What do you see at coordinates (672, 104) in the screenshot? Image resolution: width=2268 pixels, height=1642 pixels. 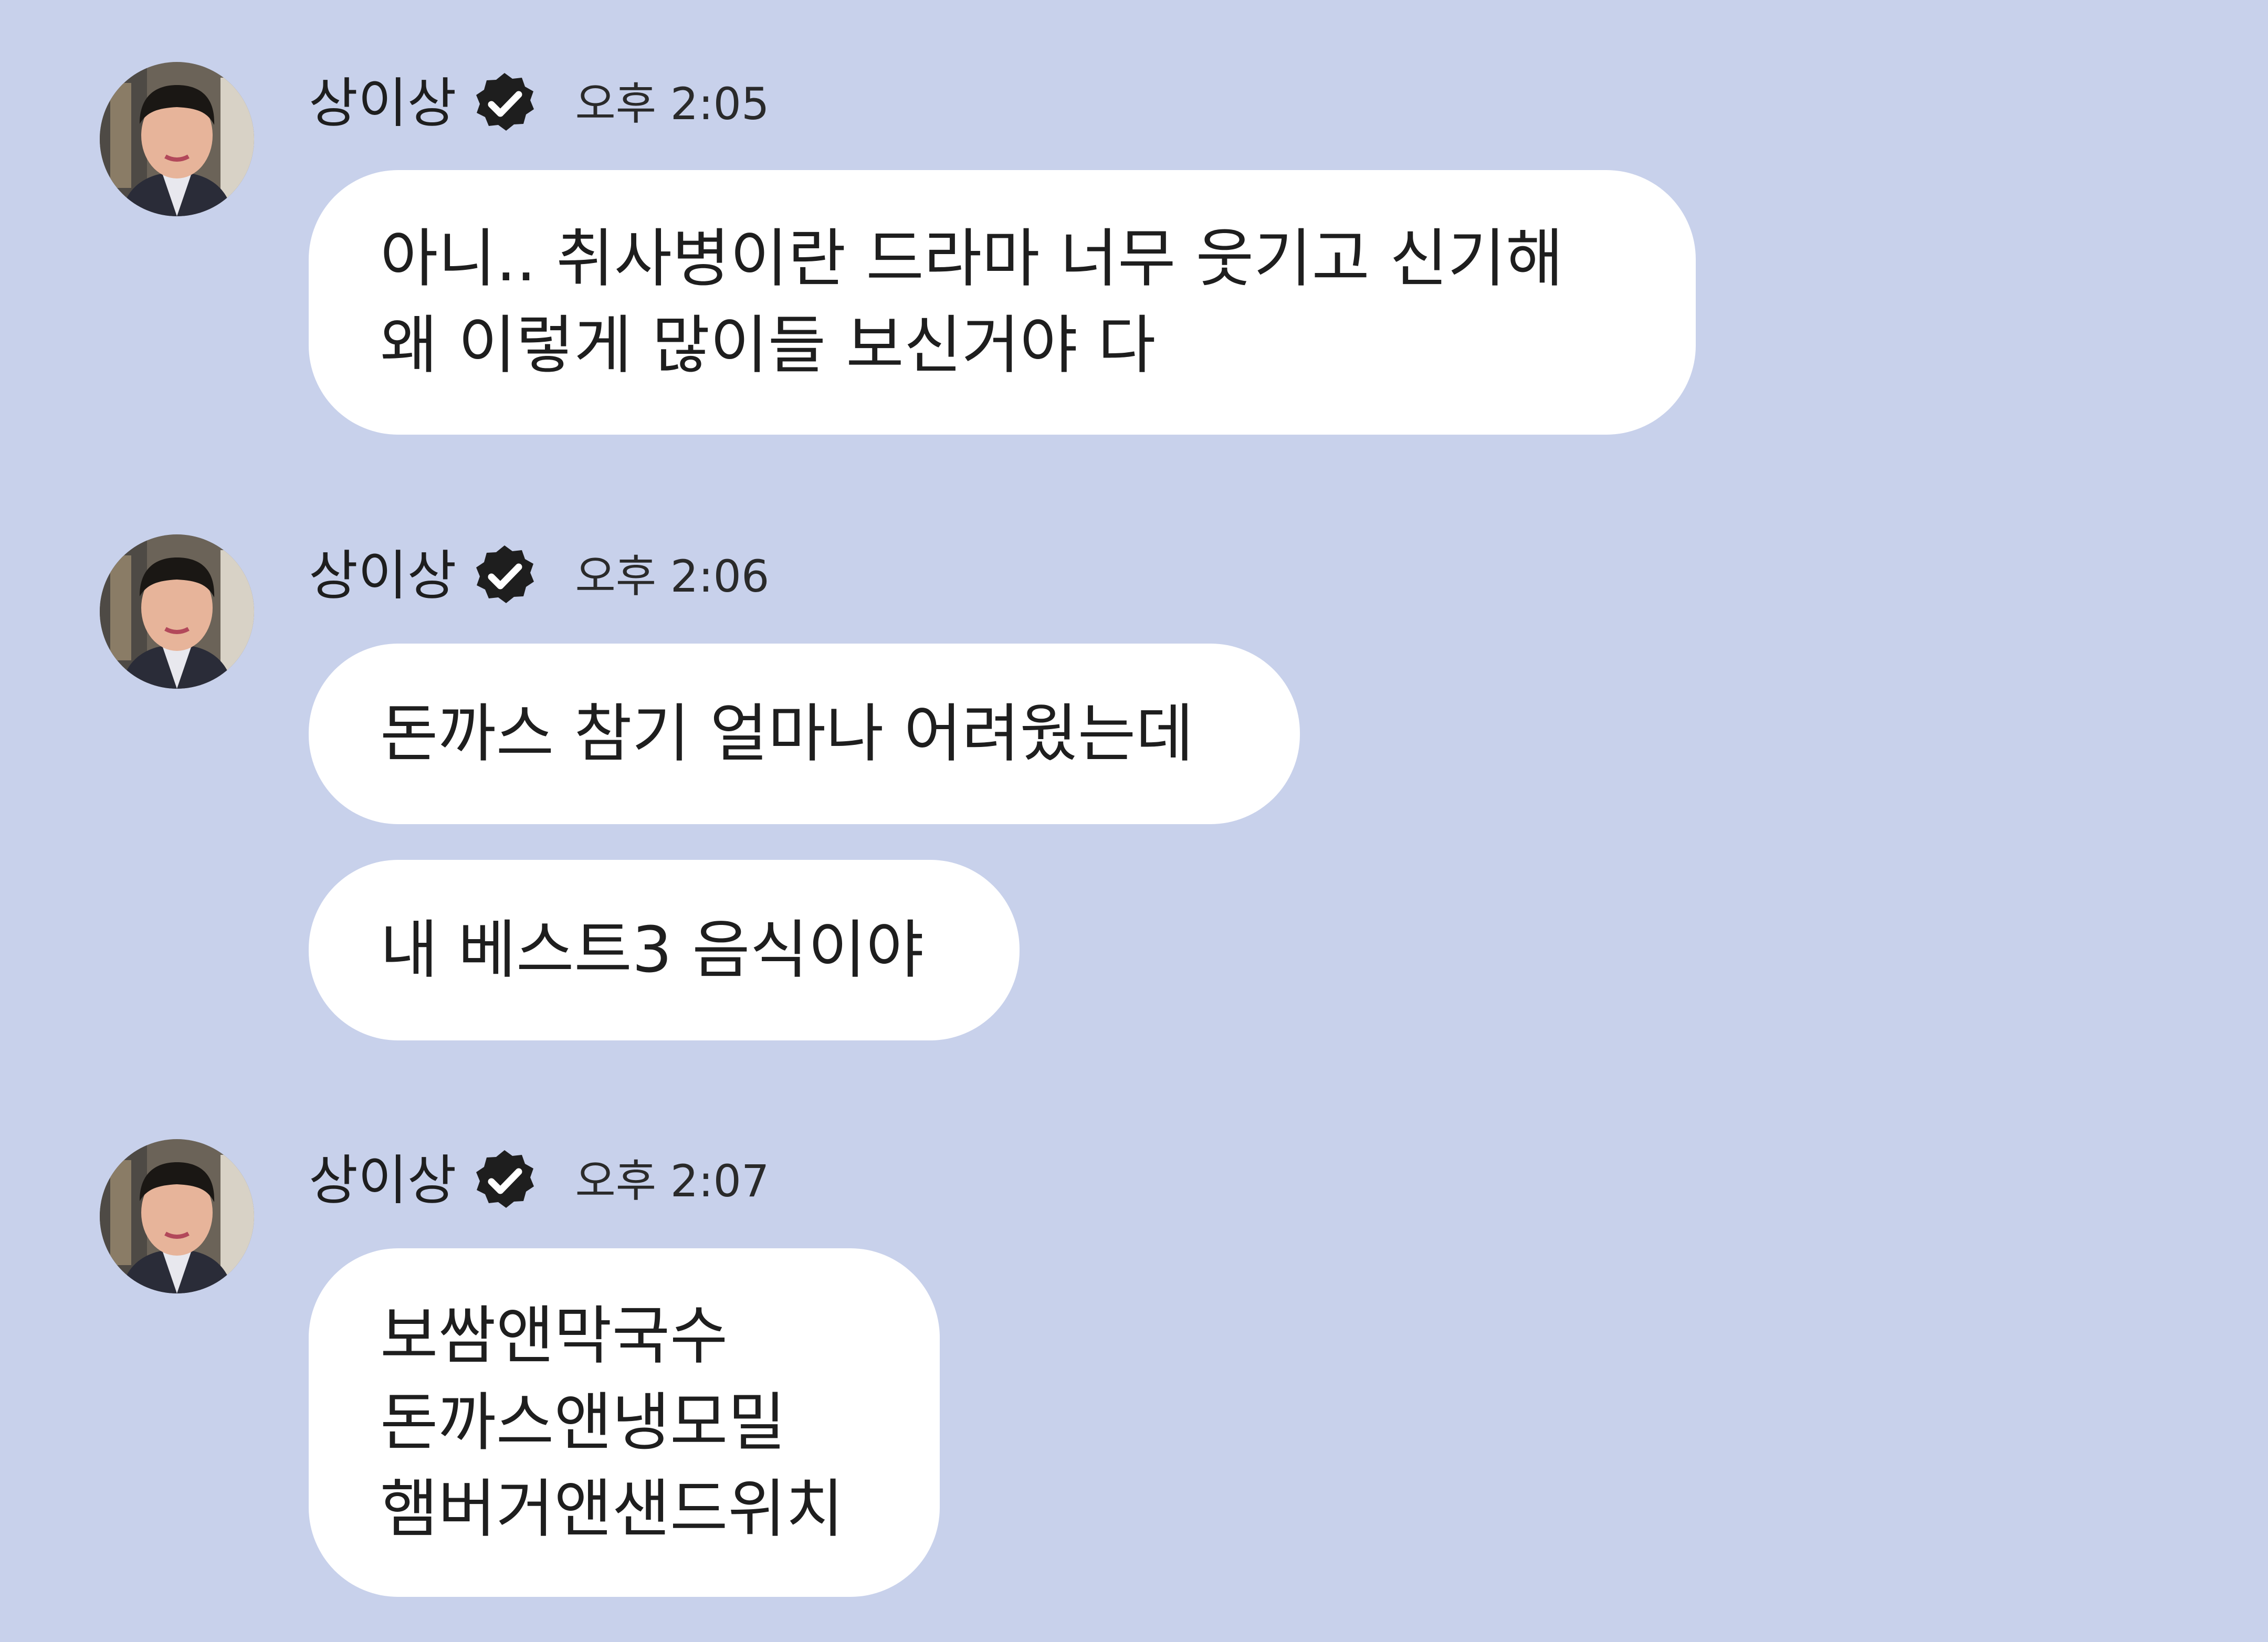 I see `message-timestamp: 오후 2:05` at bounding box center [672, 104].